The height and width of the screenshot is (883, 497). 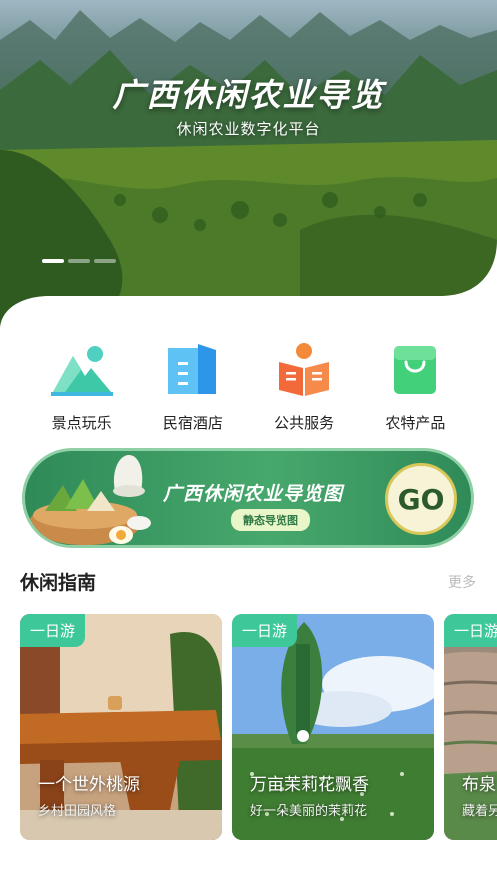 What do you see at coordinates (462, 582) in the screenshot?
I see `more-link: 更多` at bounding box center [462, 582].